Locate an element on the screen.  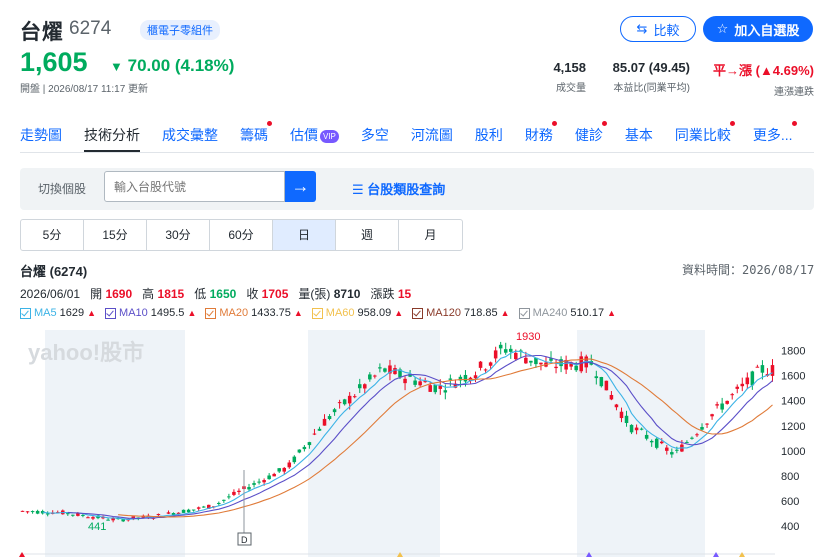
add-watchlist-button: ☆ 加入自選股 is located at coordinates (758, 29).